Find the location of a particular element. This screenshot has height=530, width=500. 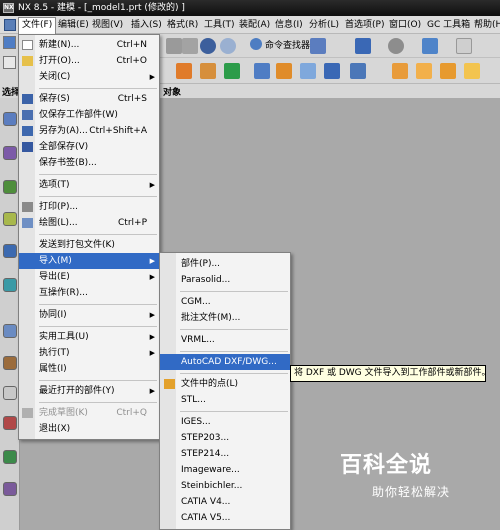

hd3d-tools-icon is located at coordinates (10, 251).